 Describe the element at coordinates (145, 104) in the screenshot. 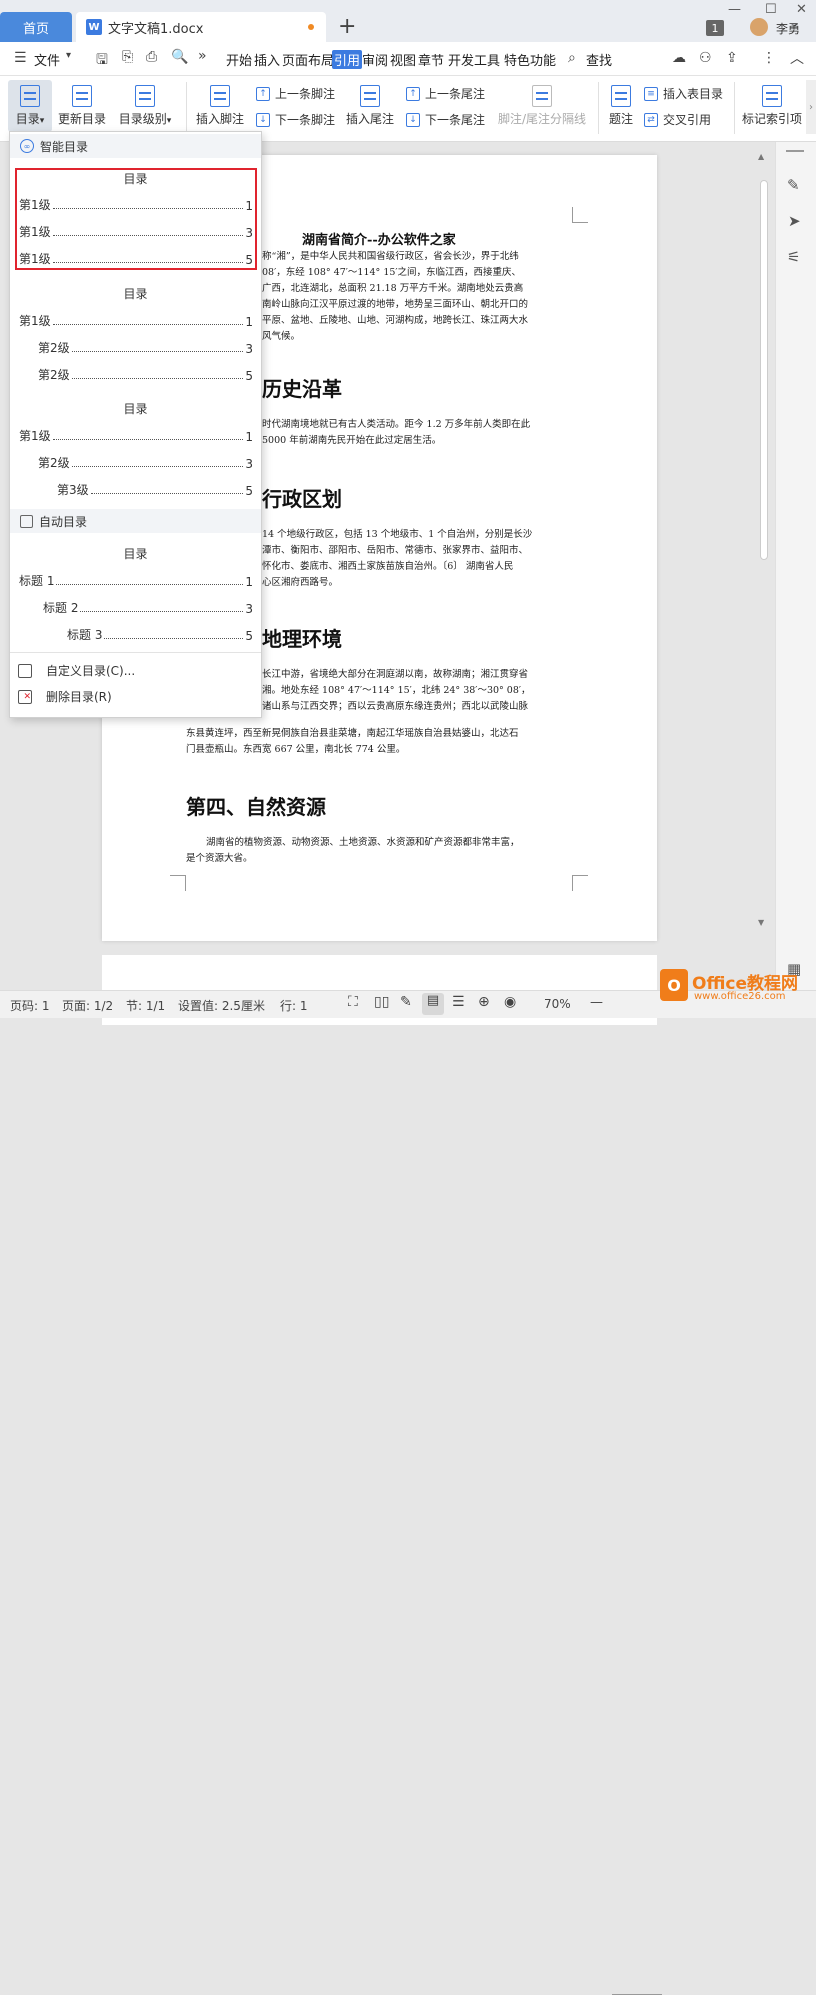

I see `toc-level-button: 目录级别▾` at that location.